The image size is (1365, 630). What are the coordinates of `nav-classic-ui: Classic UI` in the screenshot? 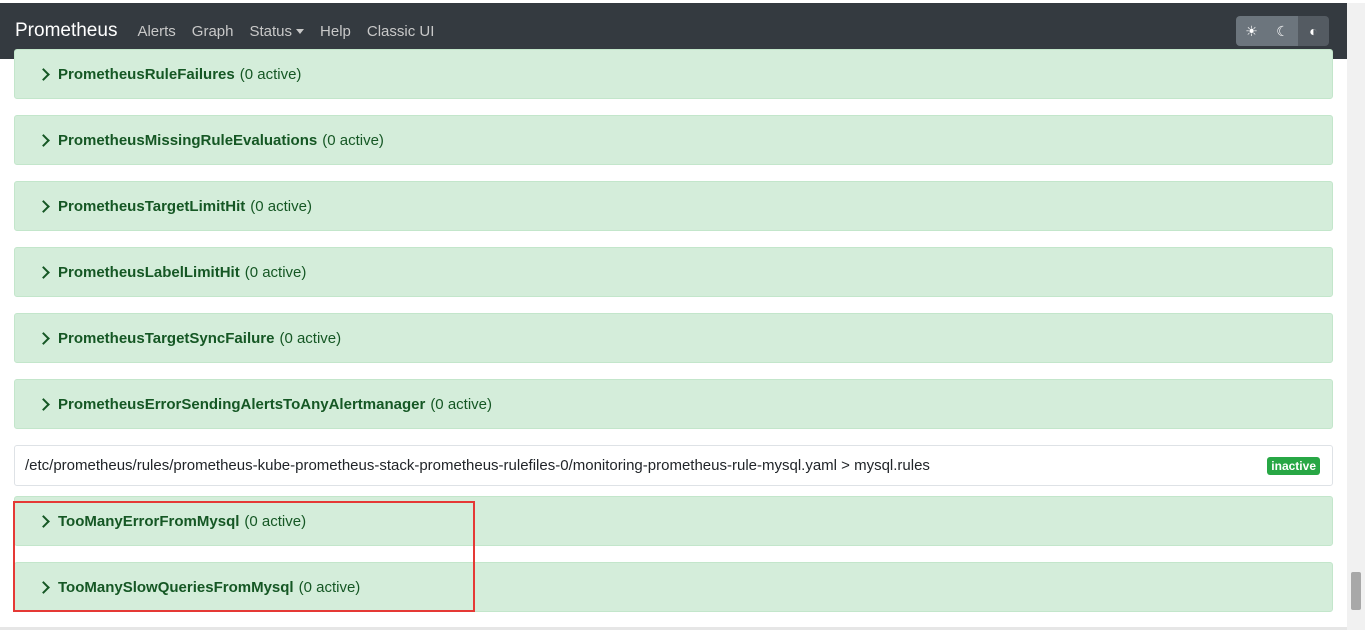 It's located at (401, 31).